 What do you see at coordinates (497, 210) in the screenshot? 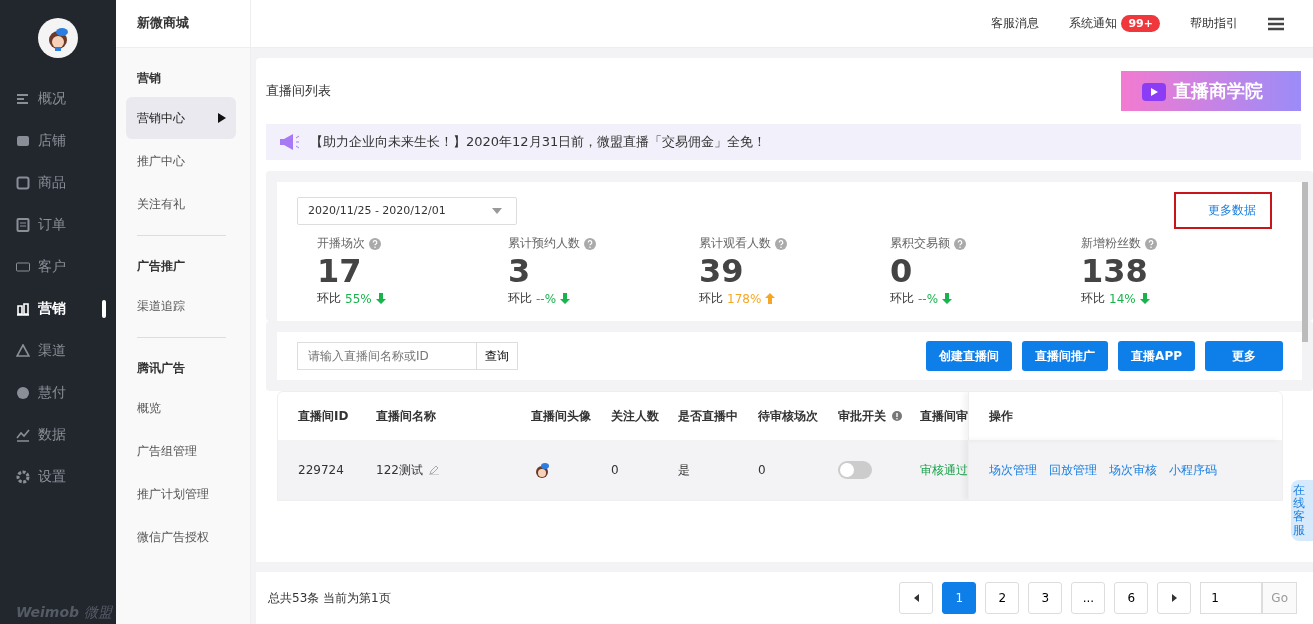
I see `dropdown-caret-icon` at bounding box center [497, 210].